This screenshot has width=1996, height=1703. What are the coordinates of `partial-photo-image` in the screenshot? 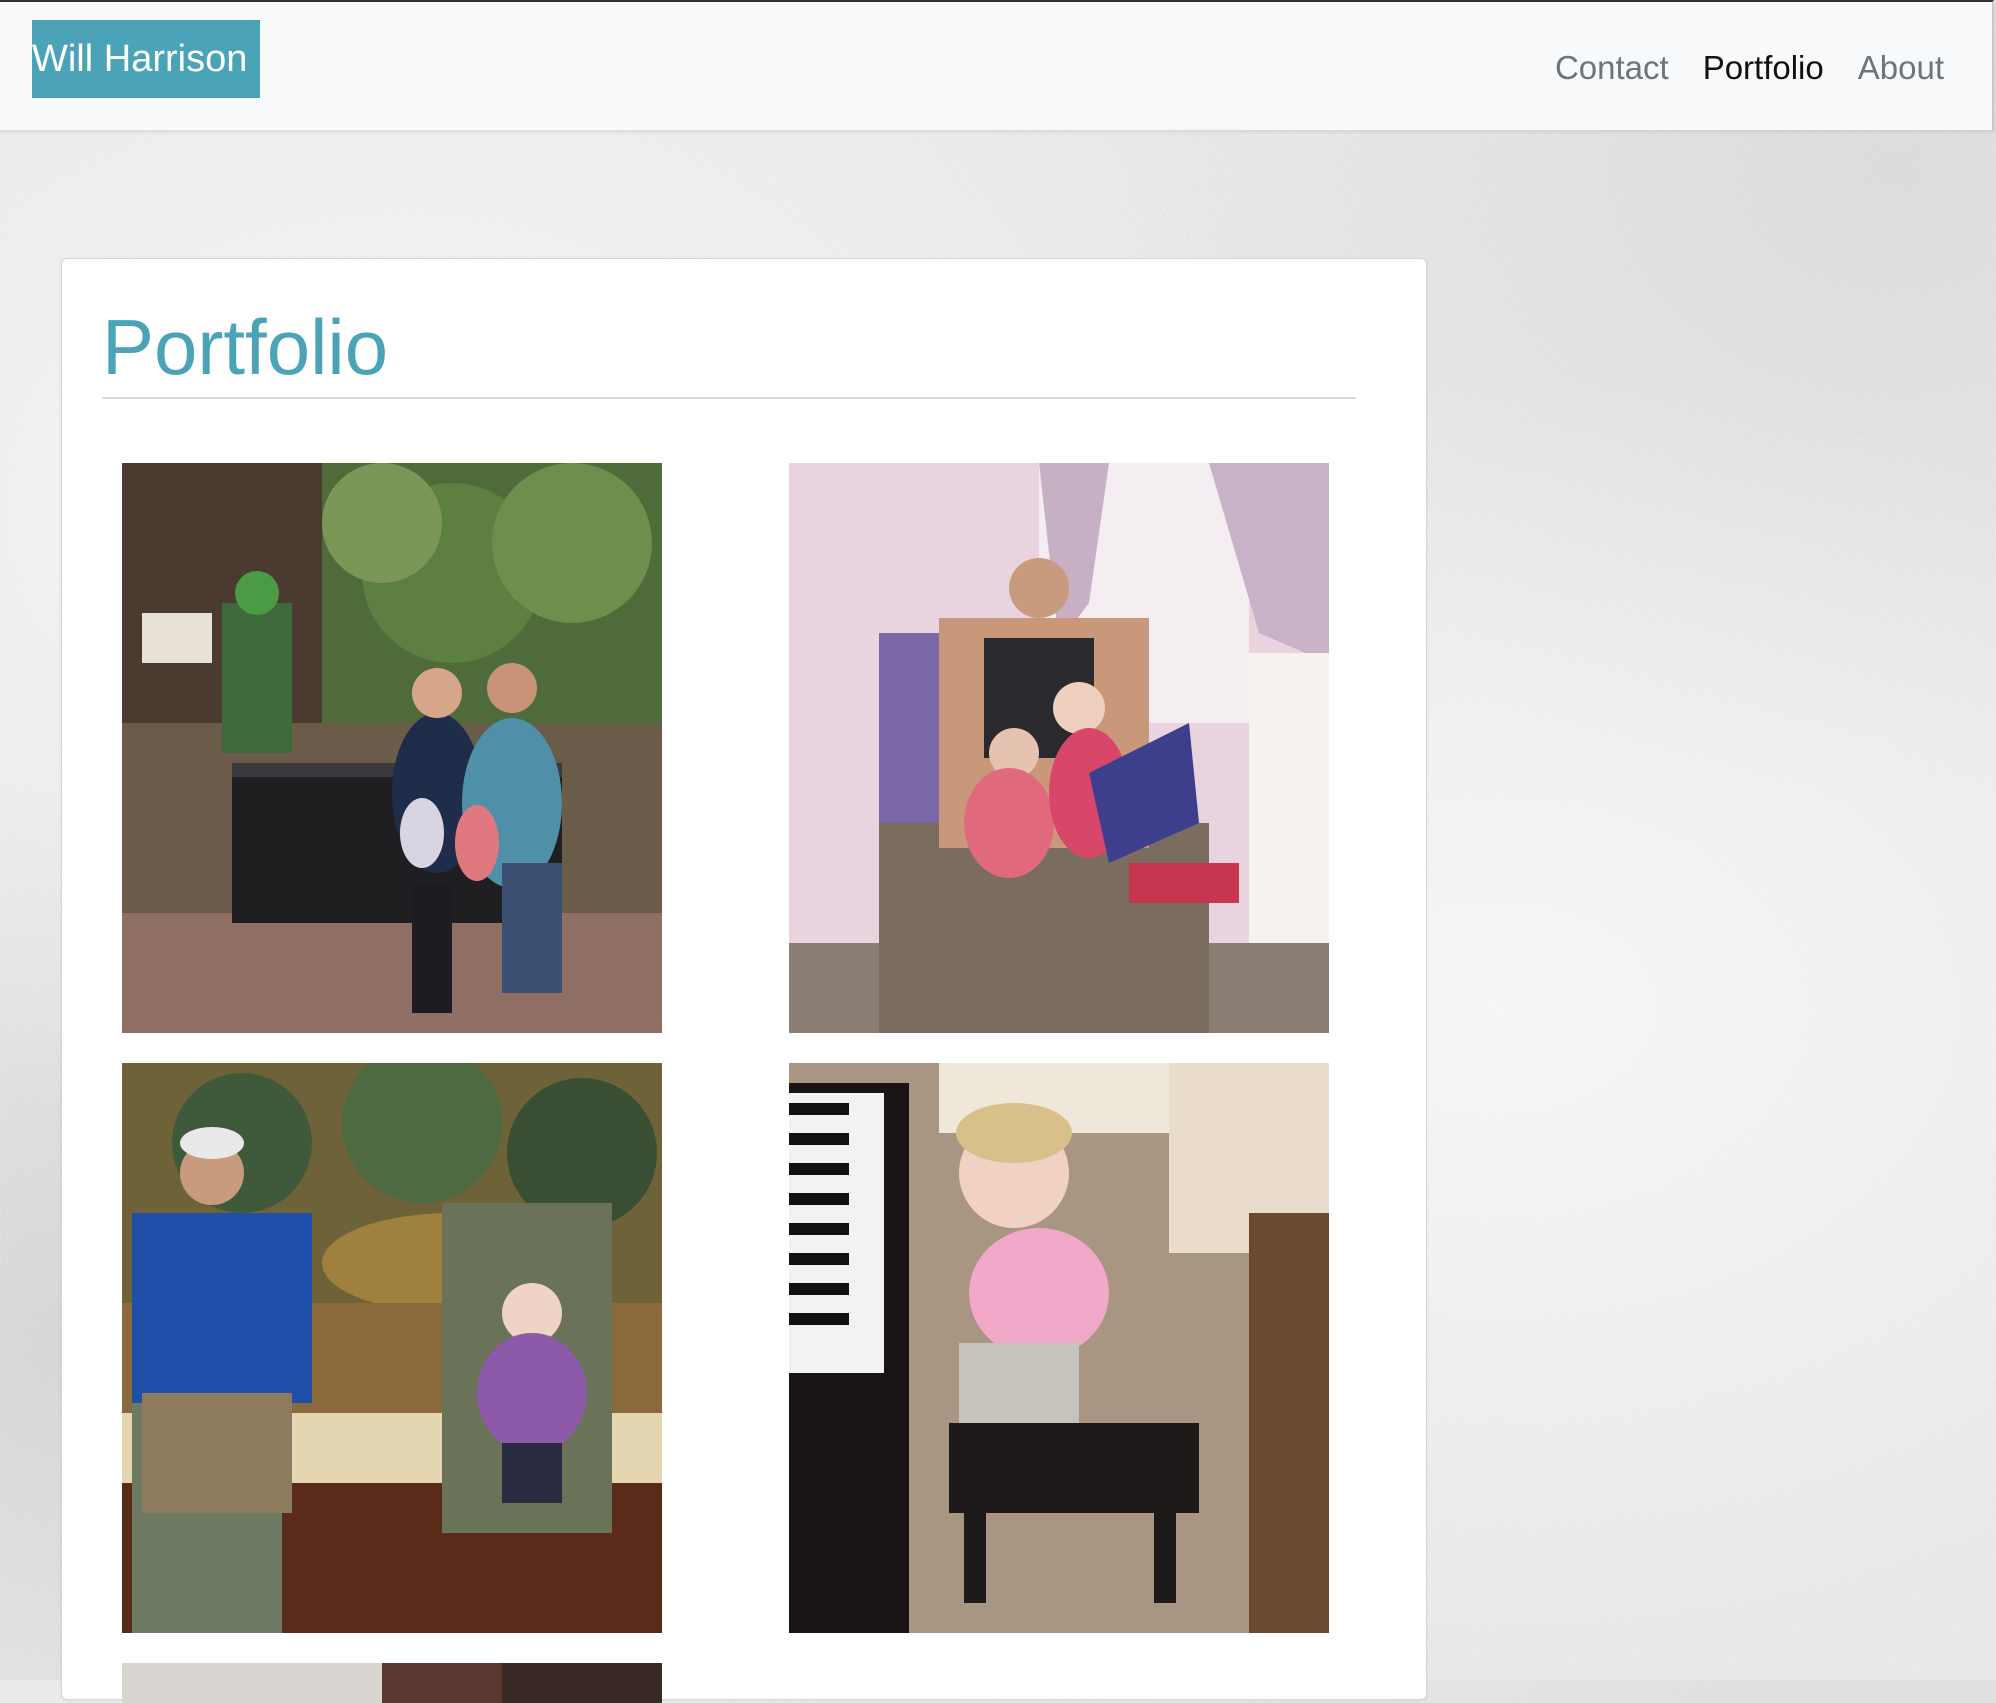 It's located at (392, 1683).